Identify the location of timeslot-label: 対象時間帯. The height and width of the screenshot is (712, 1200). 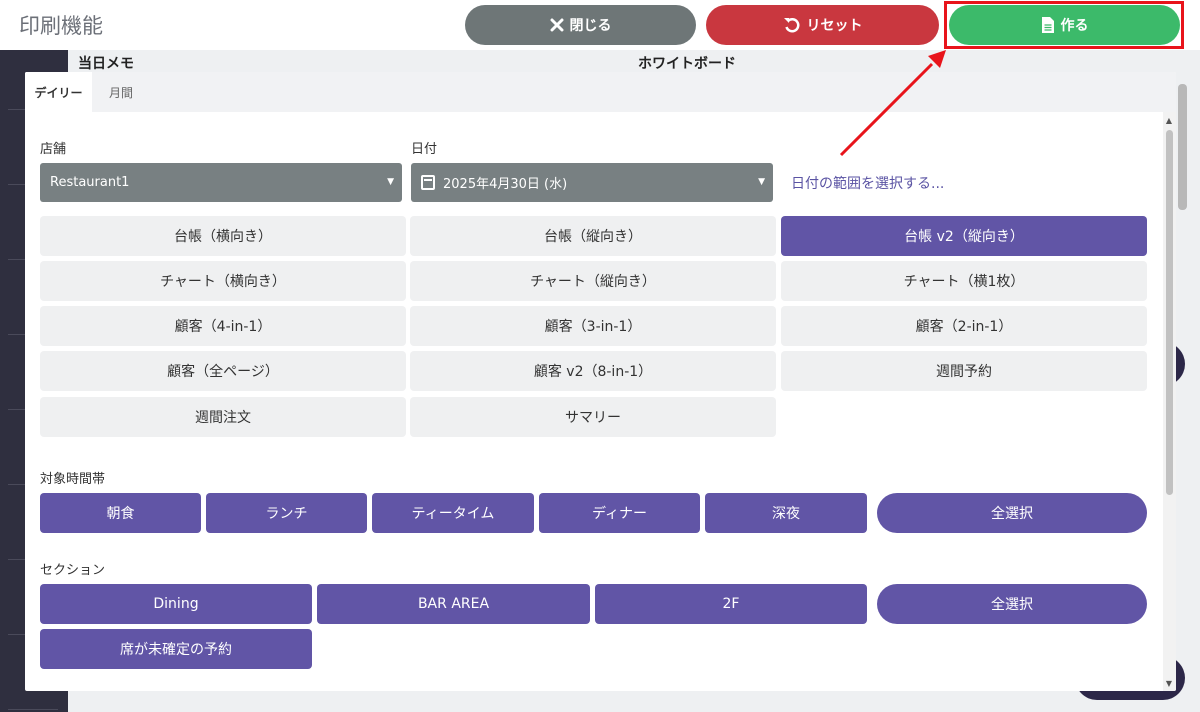
(73, 479).